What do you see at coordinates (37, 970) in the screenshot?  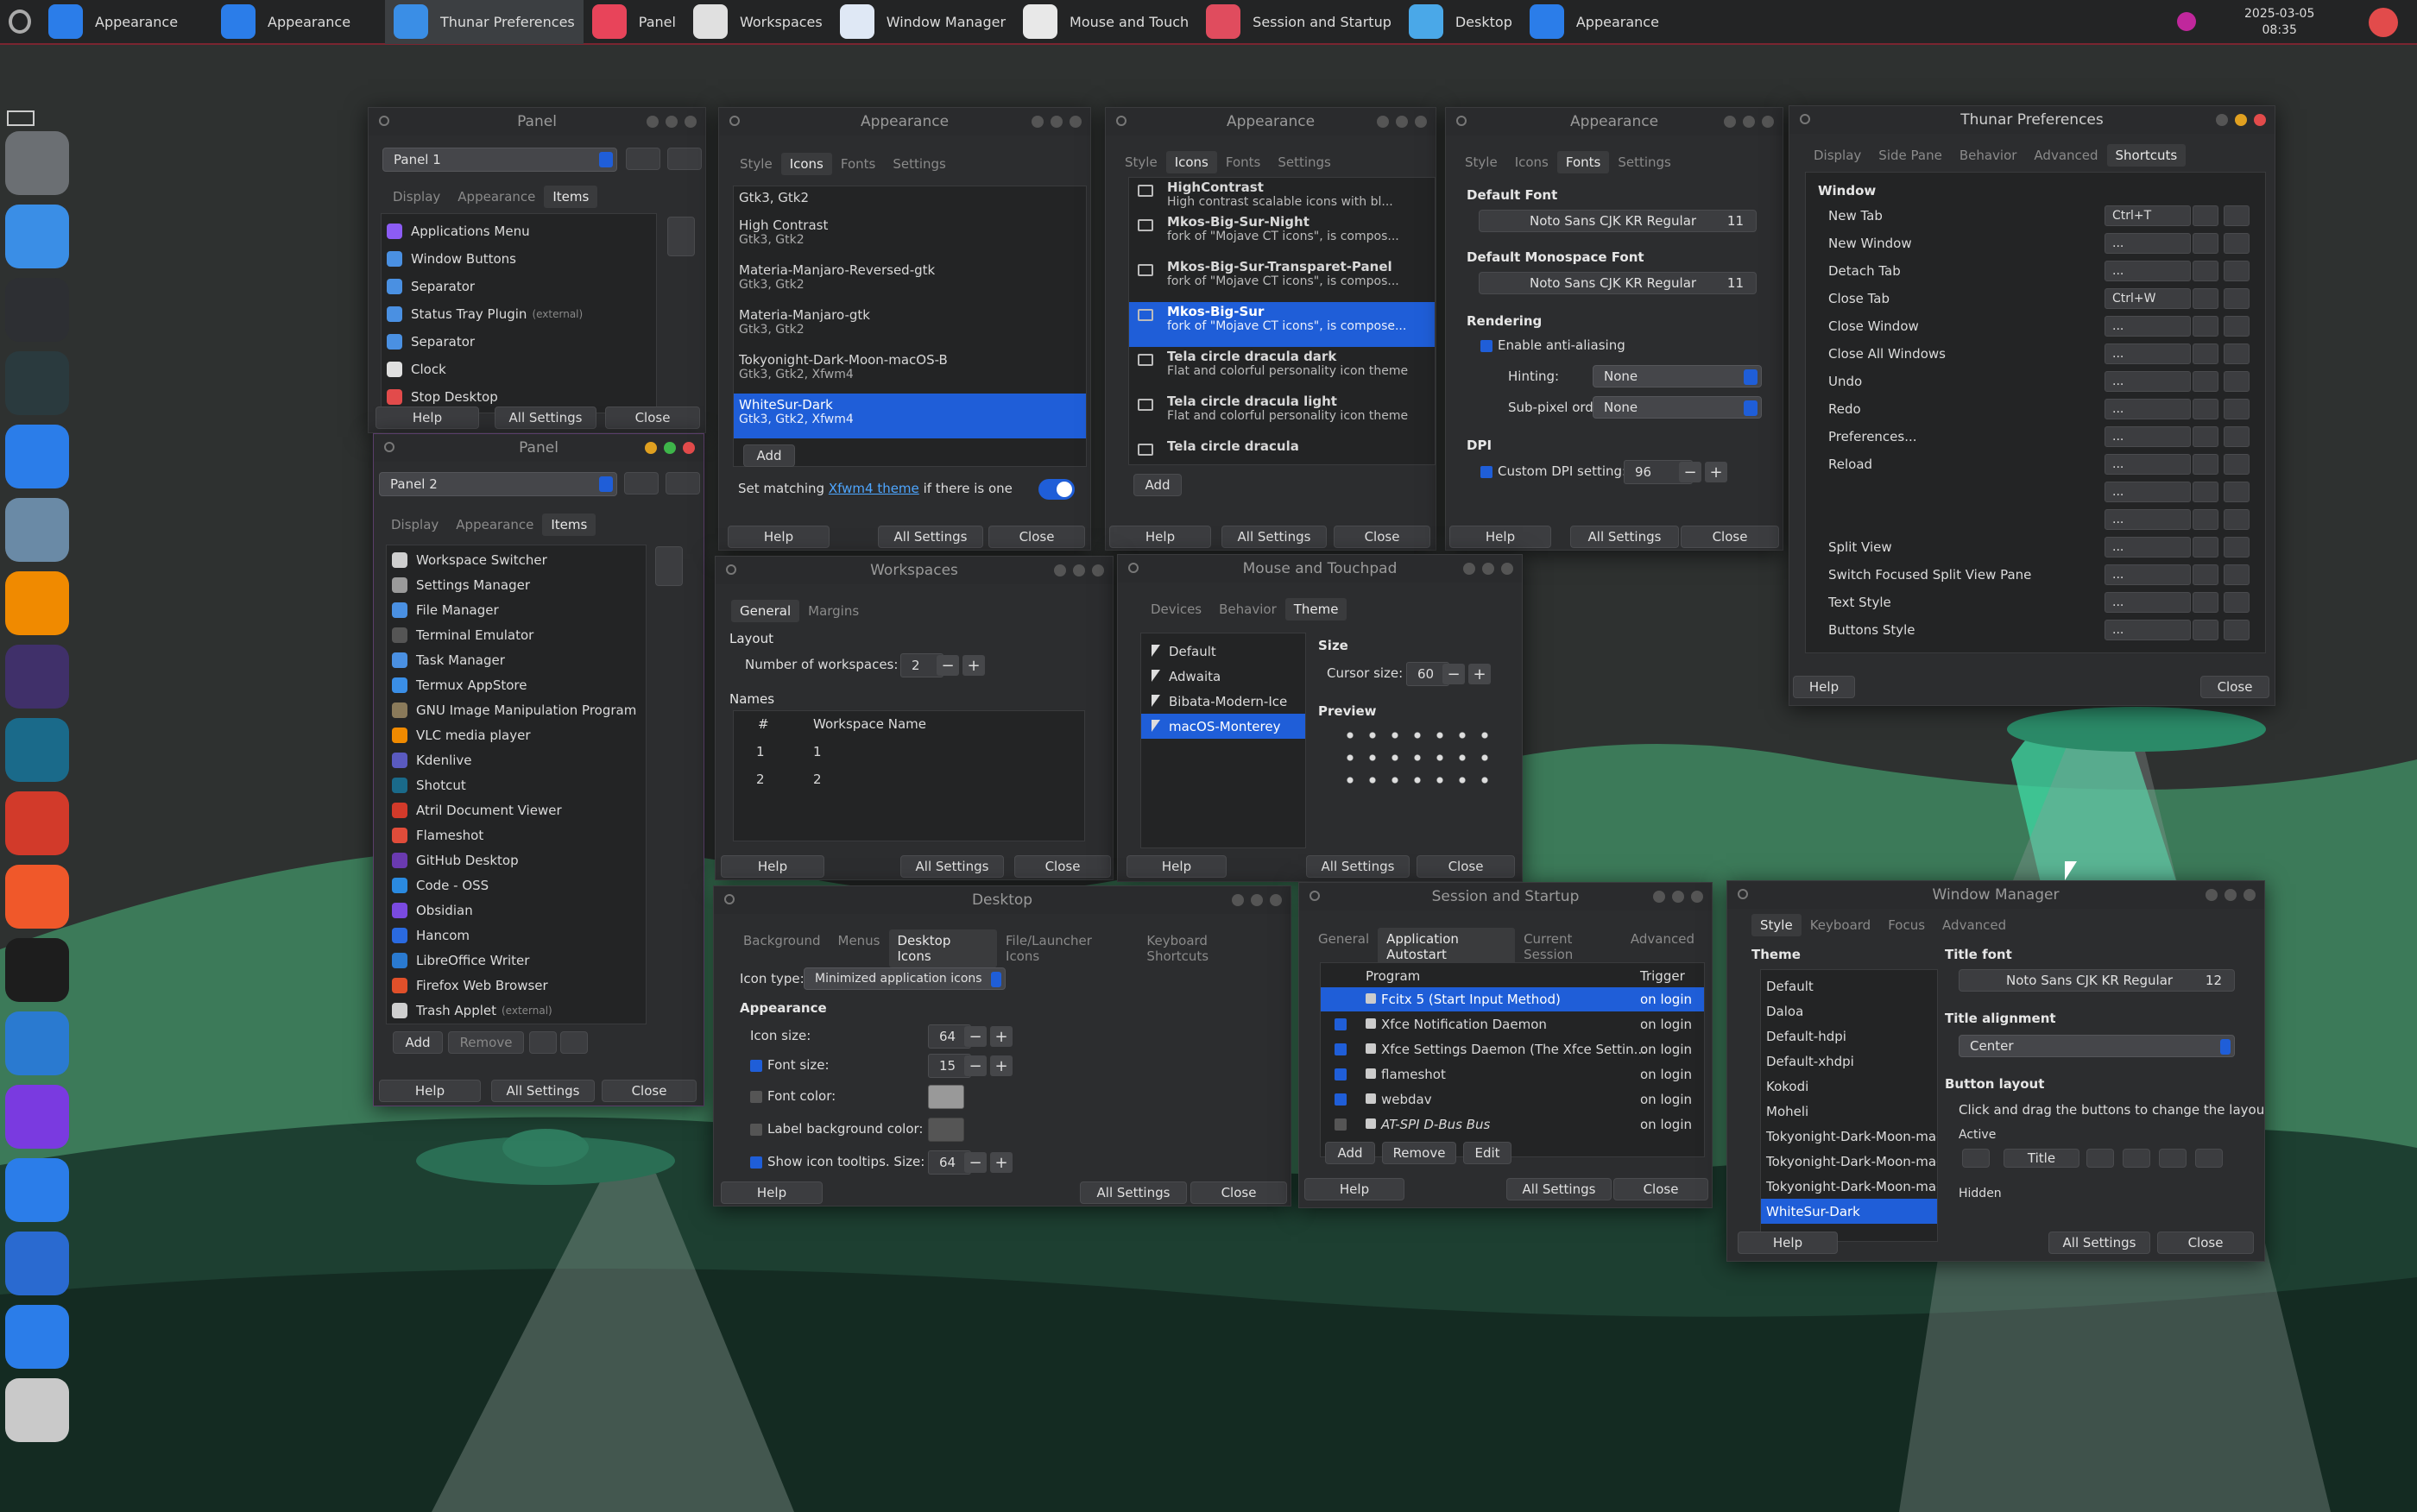 I see `github-icon` at bounding box center [37, 970].